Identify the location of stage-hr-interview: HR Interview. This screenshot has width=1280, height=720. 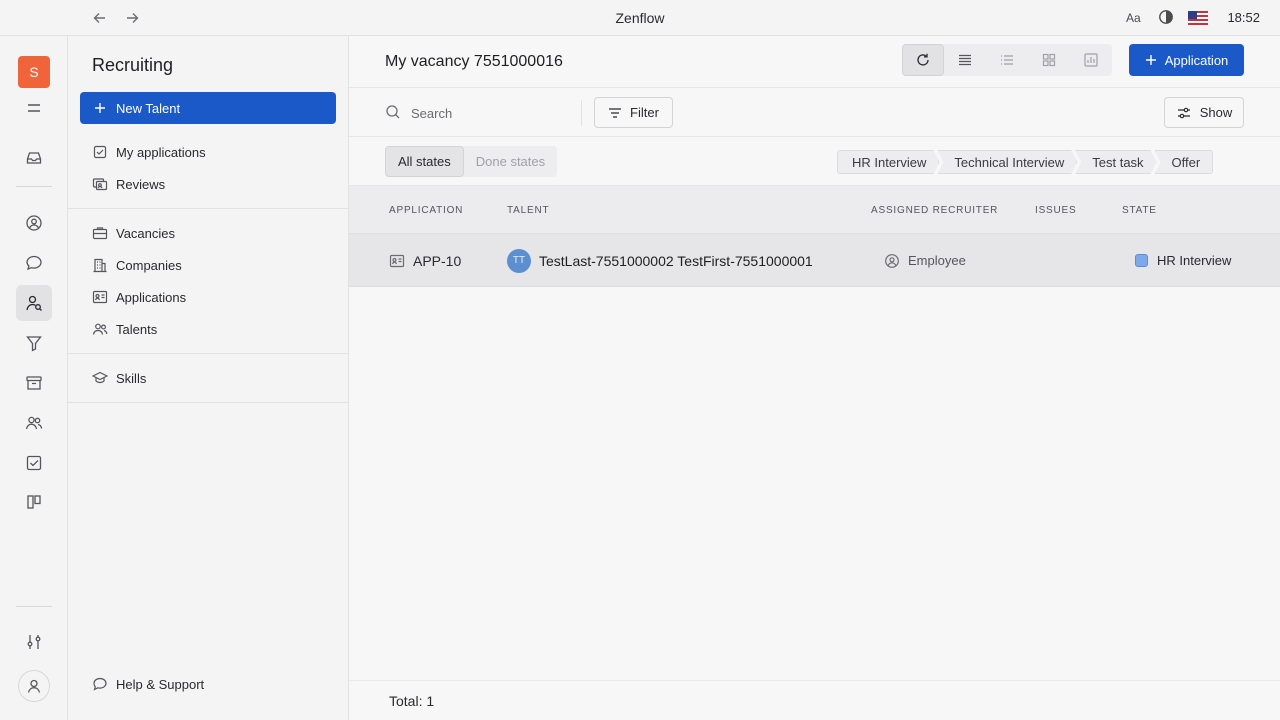
(888, 162).